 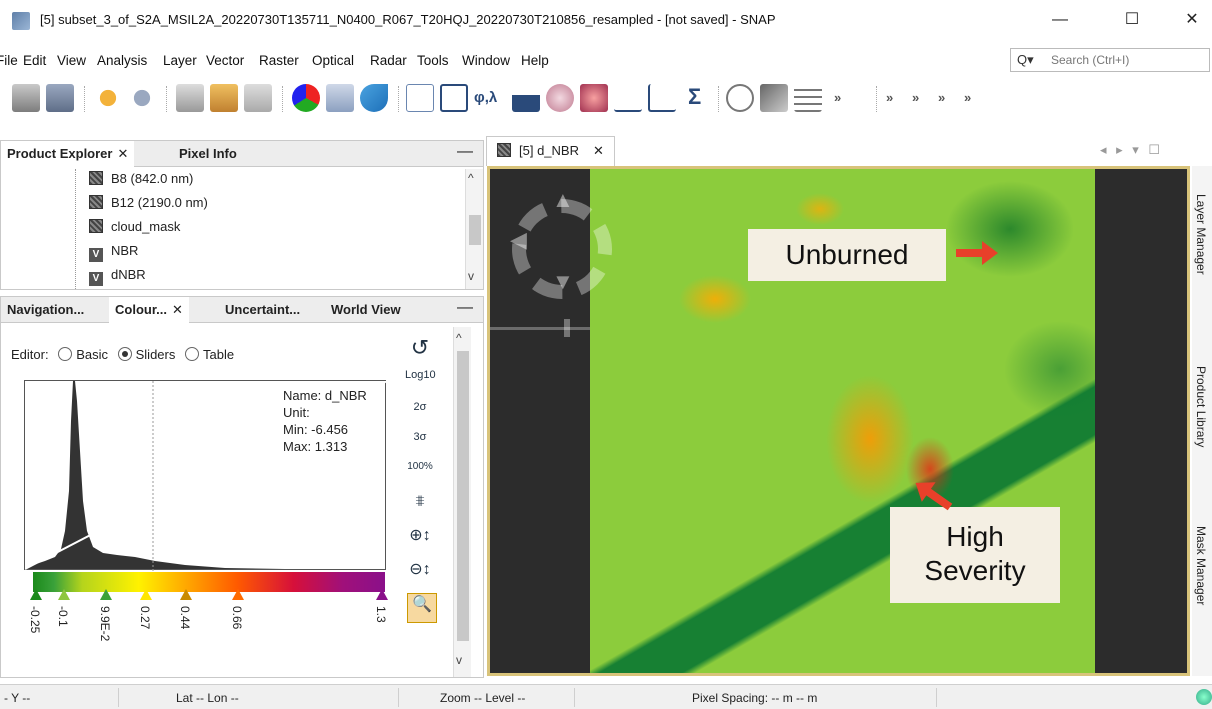 What do you see at coordinates (190, 98) in the screenshot?
I see `band-maths-icon` at bounding box center [190, 98].